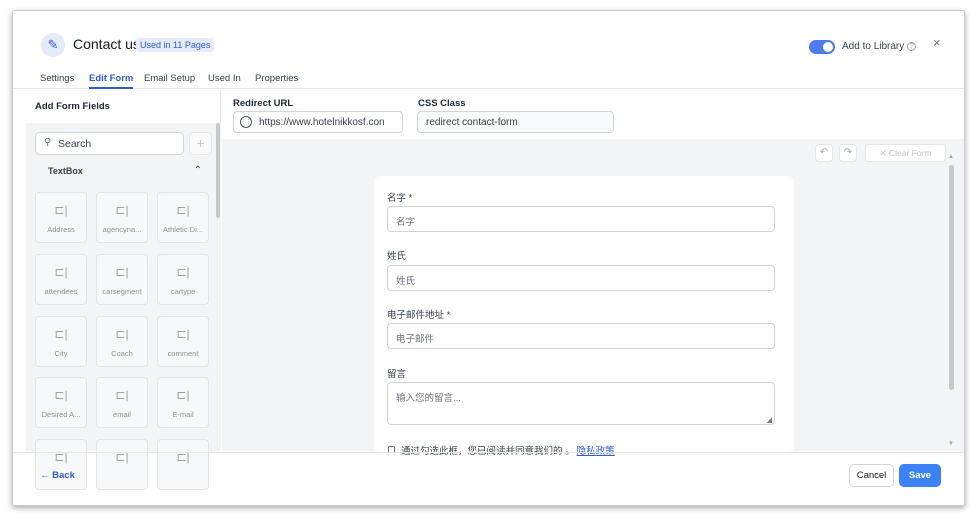  I want to click on add-to-library-label: Add to Library?, so click(879, 46).